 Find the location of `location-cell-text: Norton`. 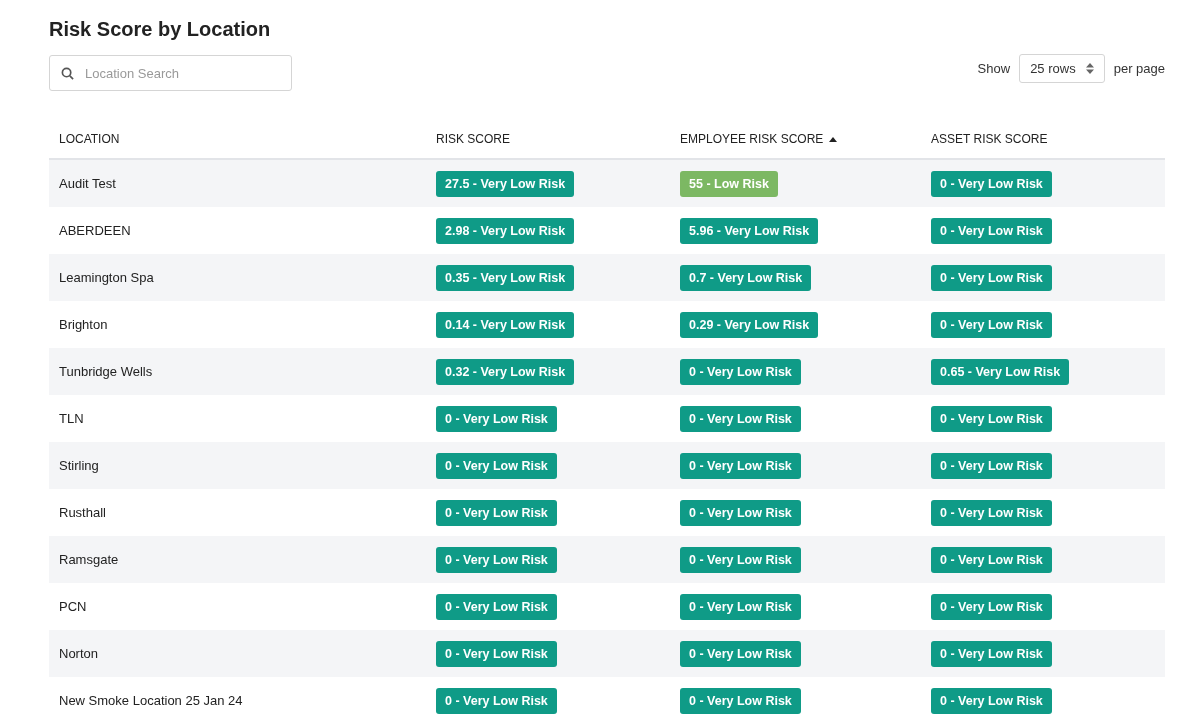

location-cell-text: Norton is located at coordinates (78, 653).